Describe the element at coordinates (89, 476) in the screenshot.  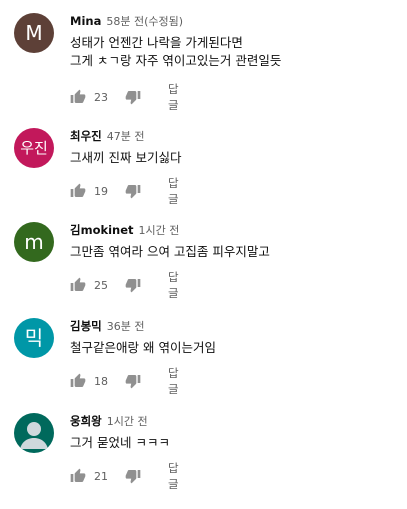
I see `like-button: 21` at that location.